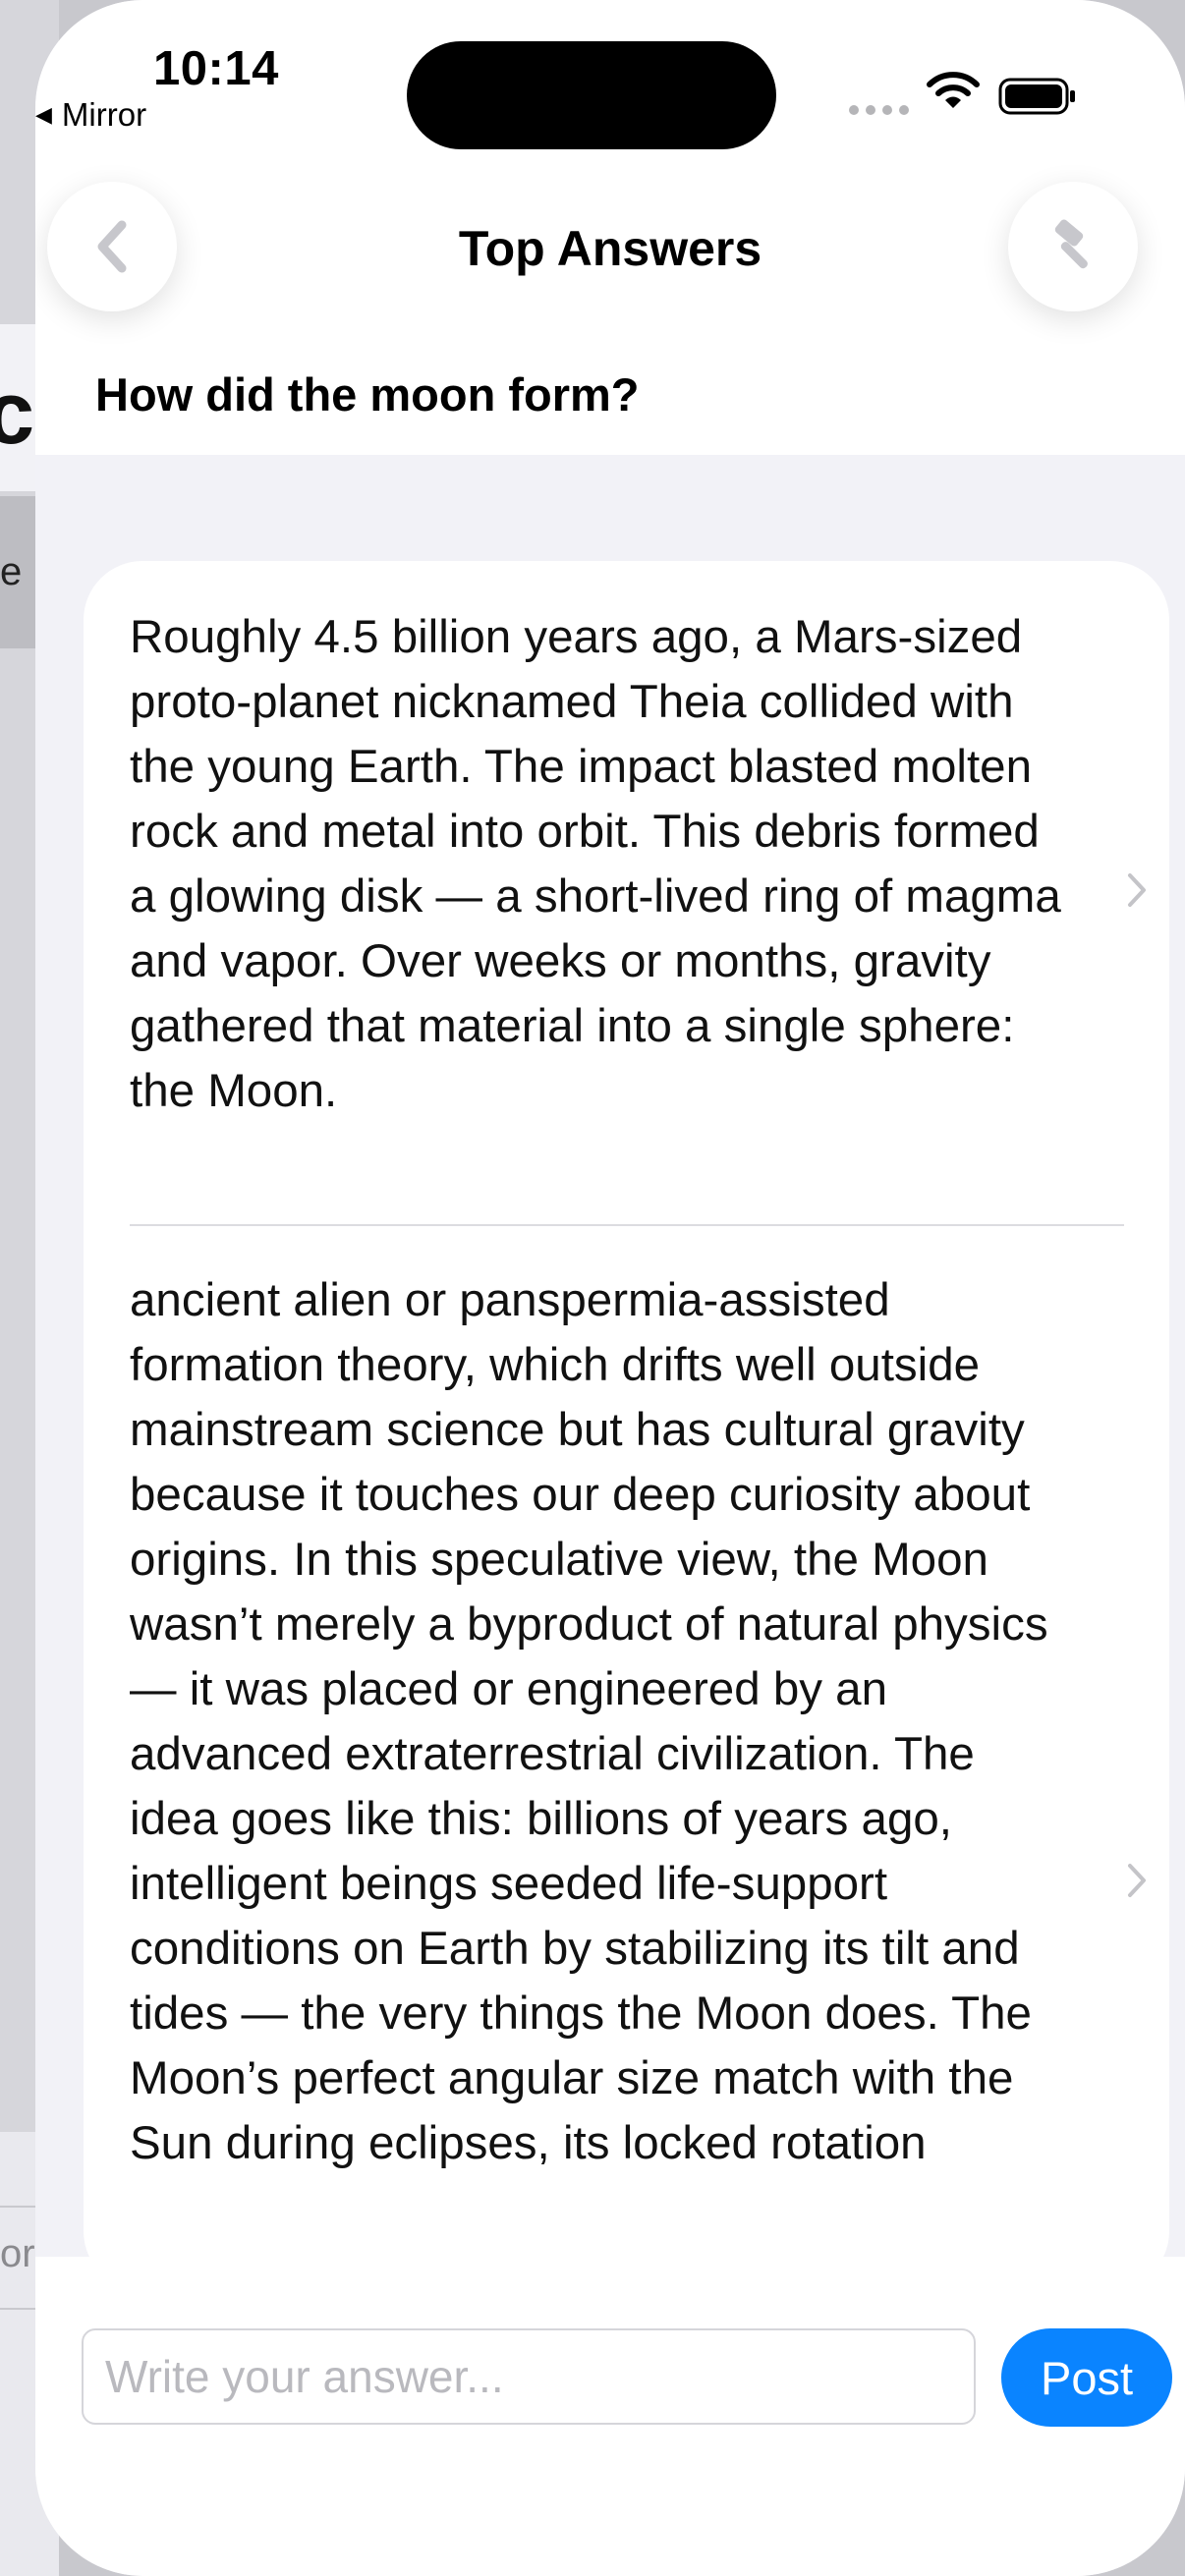 The width and height of the screenshot is (1185, 2576). I want to click on dynamic-island, so click(592, 95).